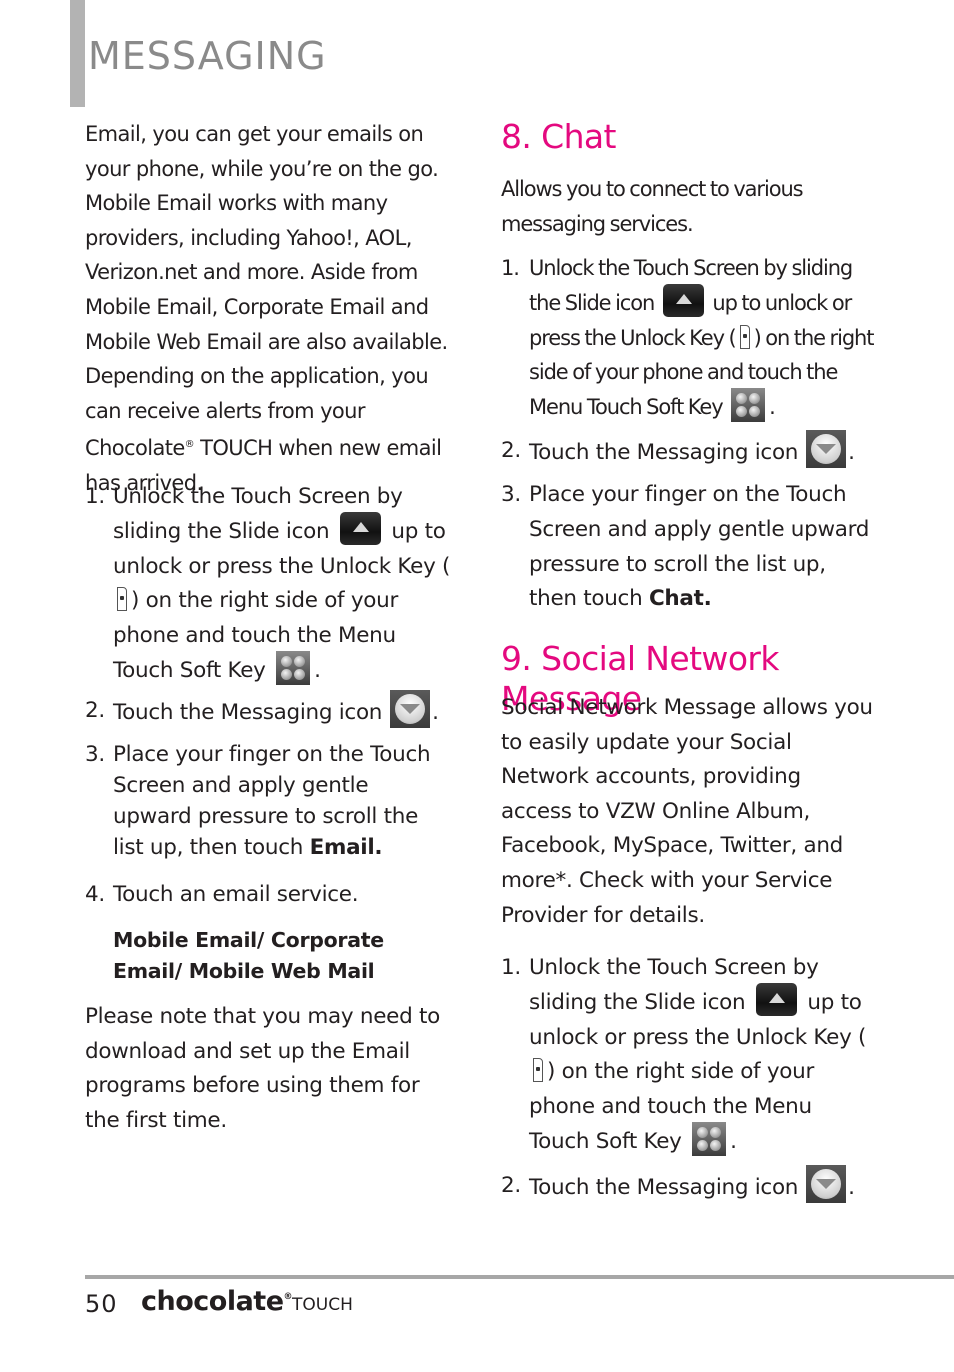 This screenshot has width=954, height=1372. I want to click on chat-heading: 8. Chat, so click(559, 136).